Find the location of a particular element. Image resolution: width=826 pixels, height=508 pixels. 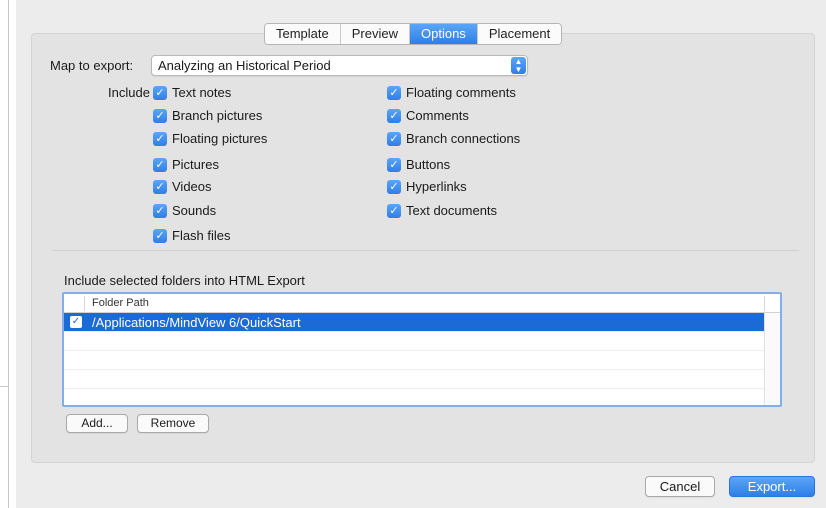

map-to-export-label: Map to export: is located at coordinates (92, 65).